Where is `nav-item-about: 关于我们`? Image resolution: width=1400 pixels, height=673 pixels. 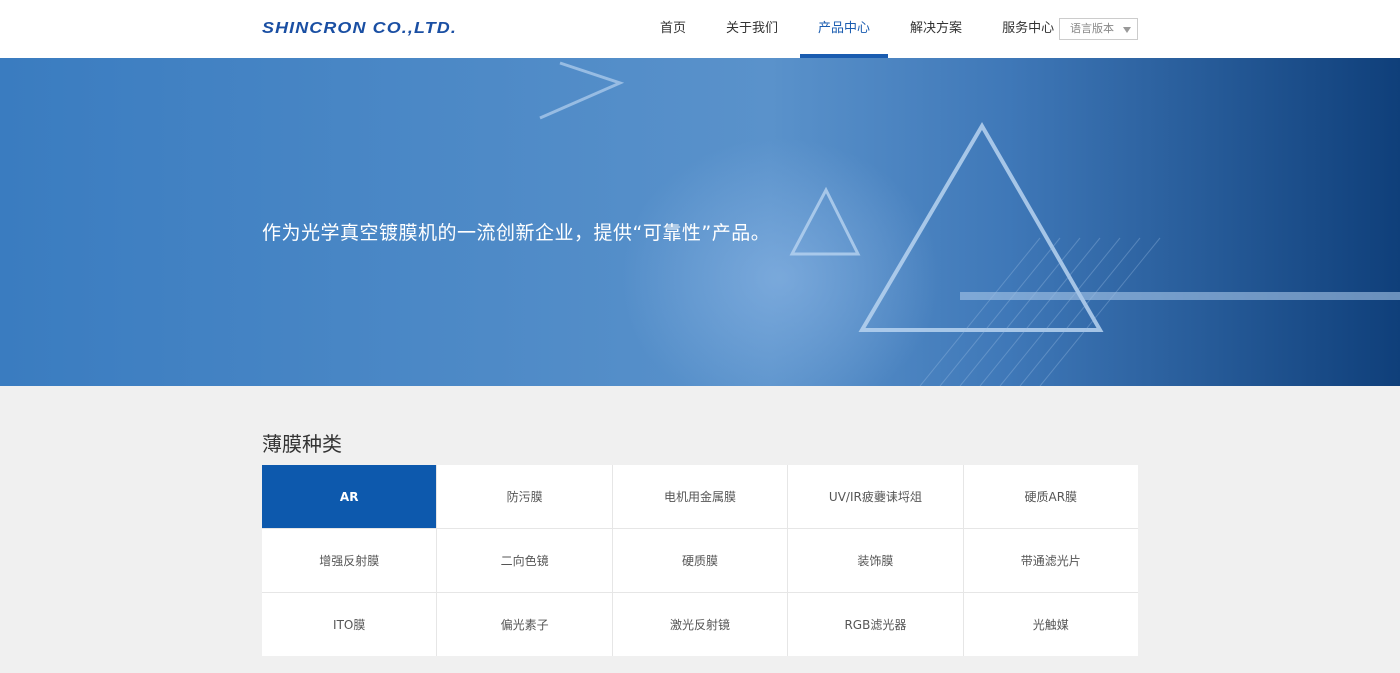 nav-item-about: 关于我们 is located at coordinates (752, 29).